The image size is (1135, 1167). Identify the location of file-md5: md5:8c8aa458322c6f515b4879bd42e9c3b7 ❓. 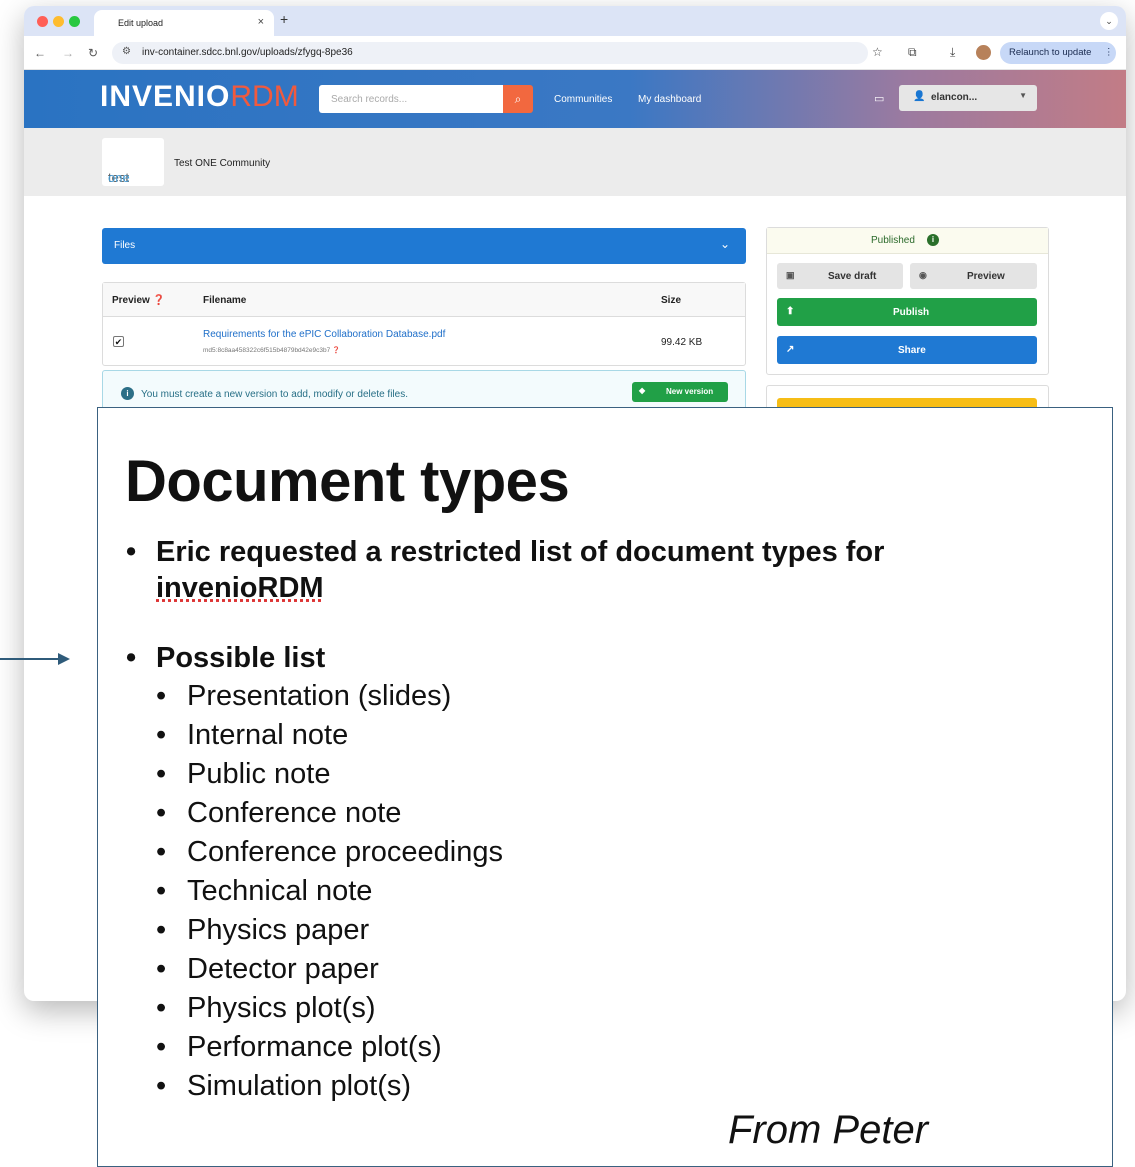
(272, 350).